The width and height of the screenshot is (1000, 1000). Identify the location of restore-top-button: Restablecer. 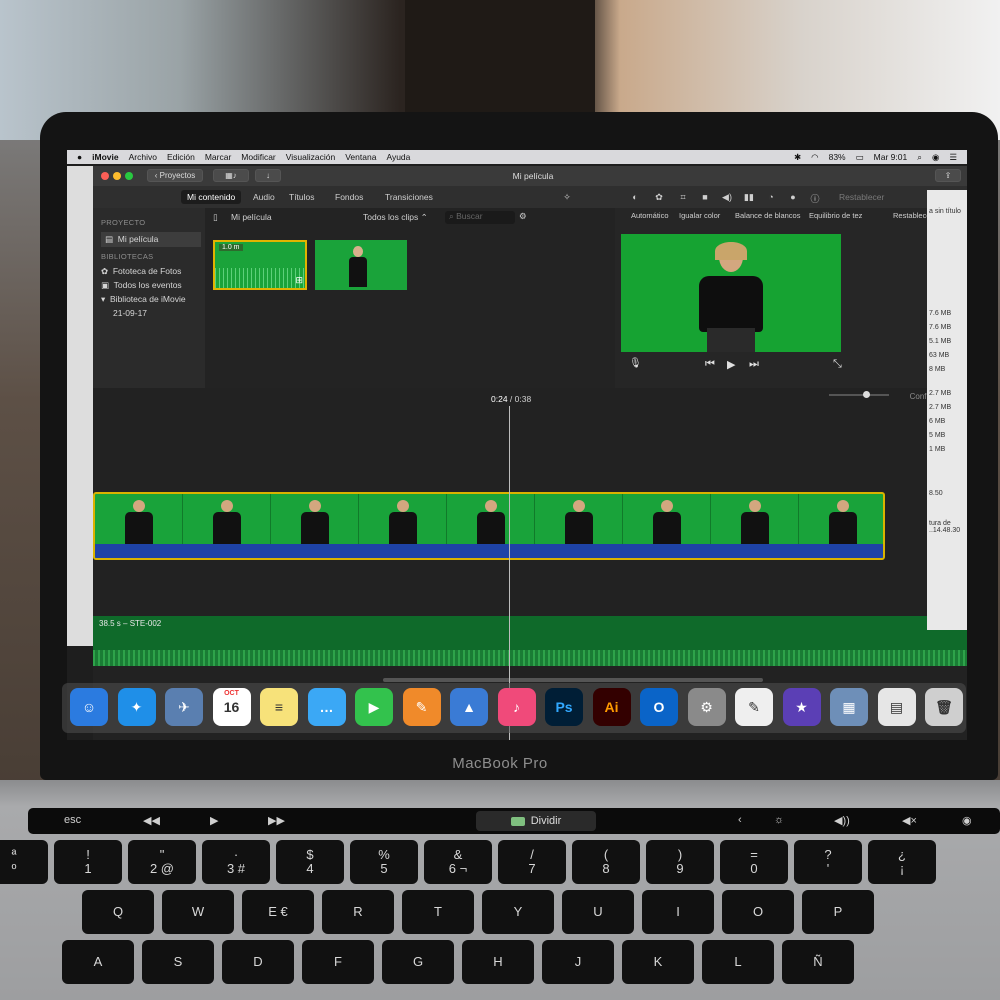
(861, 197).